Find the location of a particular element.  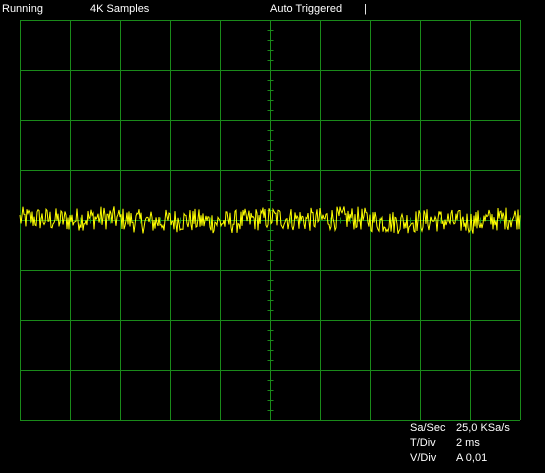

time-div-label: T/Div is located at coordinates (423, 443).